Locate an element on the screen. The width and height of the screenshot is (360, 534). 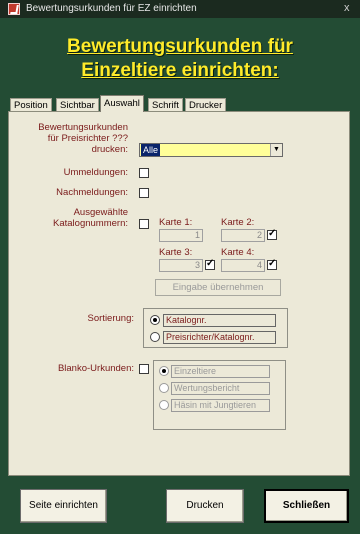
blanko-option-einzeltiere: Einzeltiere is located at coordinates (220, 371).